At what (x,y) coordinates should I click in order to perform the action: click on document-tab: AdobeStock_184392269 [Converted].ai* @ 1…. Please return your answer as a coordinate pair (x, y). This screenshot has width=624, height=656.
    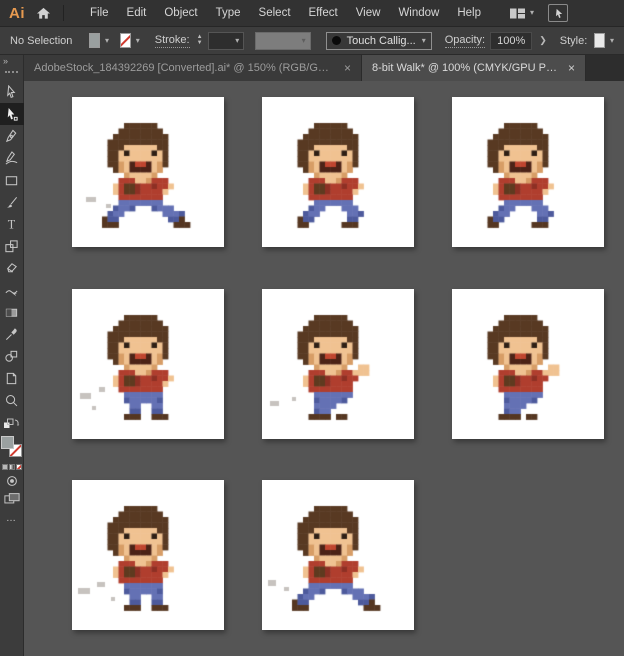
    Looking at the image, I should click on (193, 68).